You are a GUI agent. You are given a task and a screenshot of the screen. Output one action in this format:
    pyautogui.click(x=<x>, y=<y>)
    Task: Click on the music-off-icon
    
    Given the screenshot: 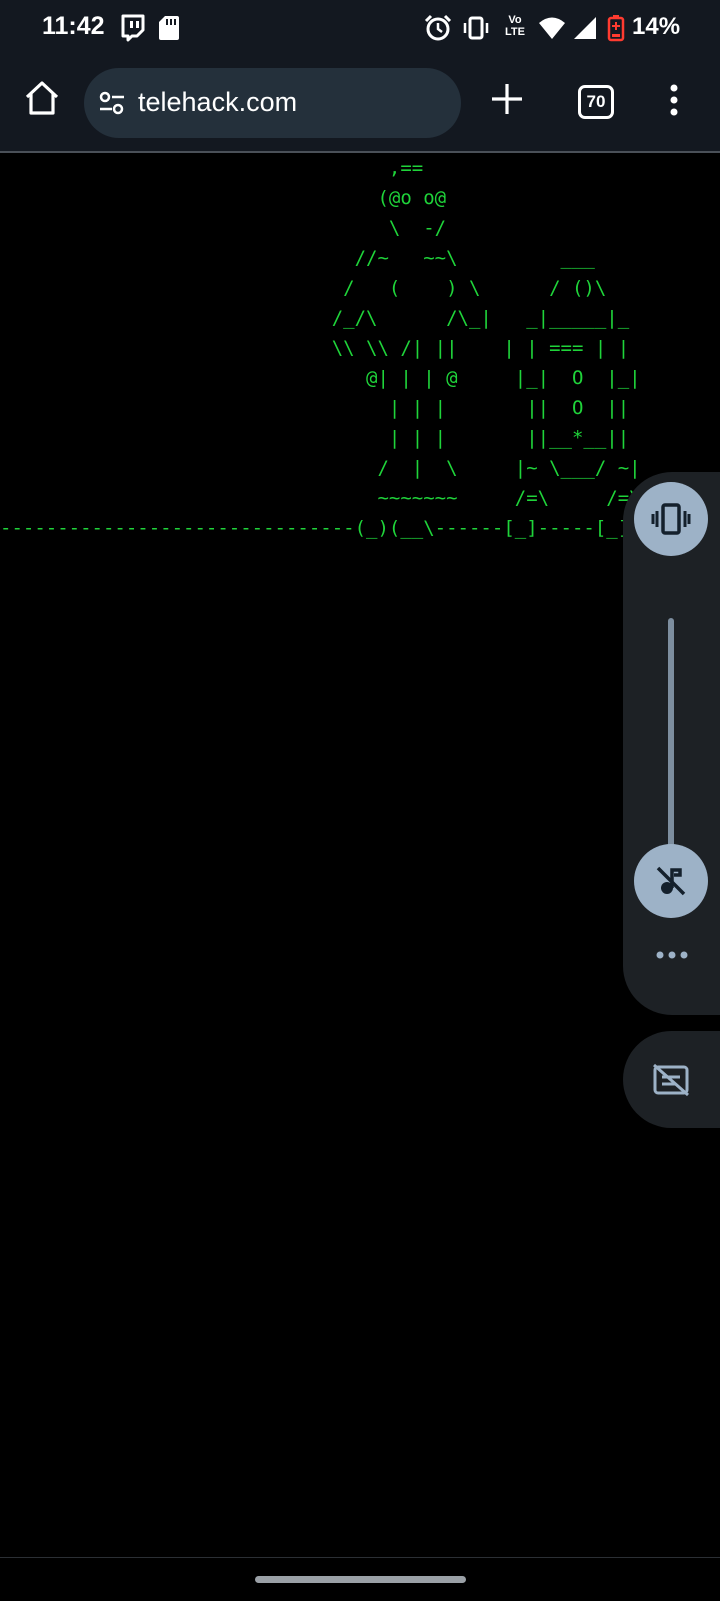 What is the action you would take?
    pyautogui.click(x=671, y=881)
    